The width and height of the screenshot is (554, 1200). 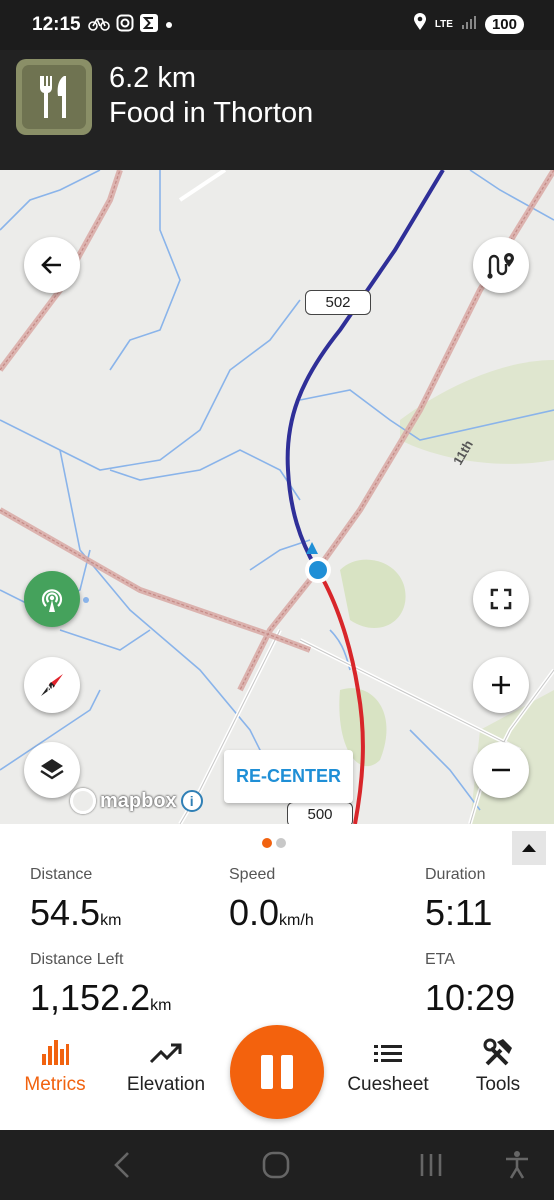 I want to click on recents-nav-icon, so click(x=431, y=1165).